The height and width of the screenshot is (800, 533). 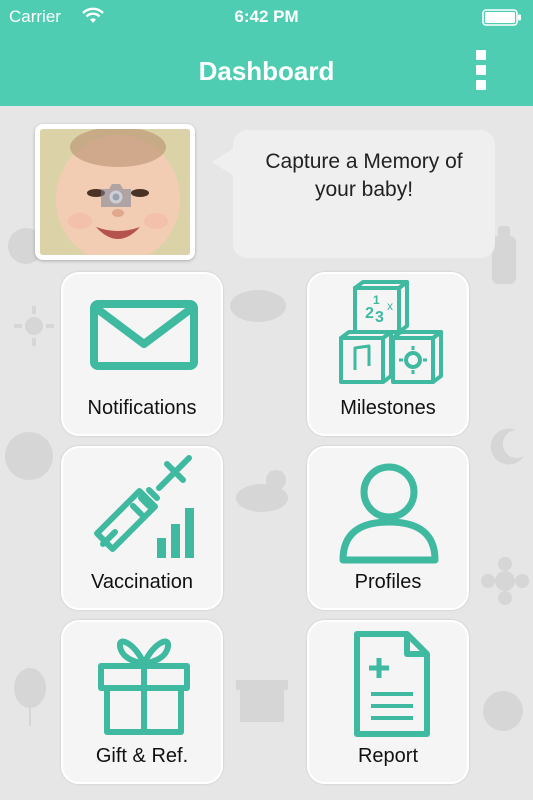 I want to click on bubble-tail, so click(x=223, y=162).